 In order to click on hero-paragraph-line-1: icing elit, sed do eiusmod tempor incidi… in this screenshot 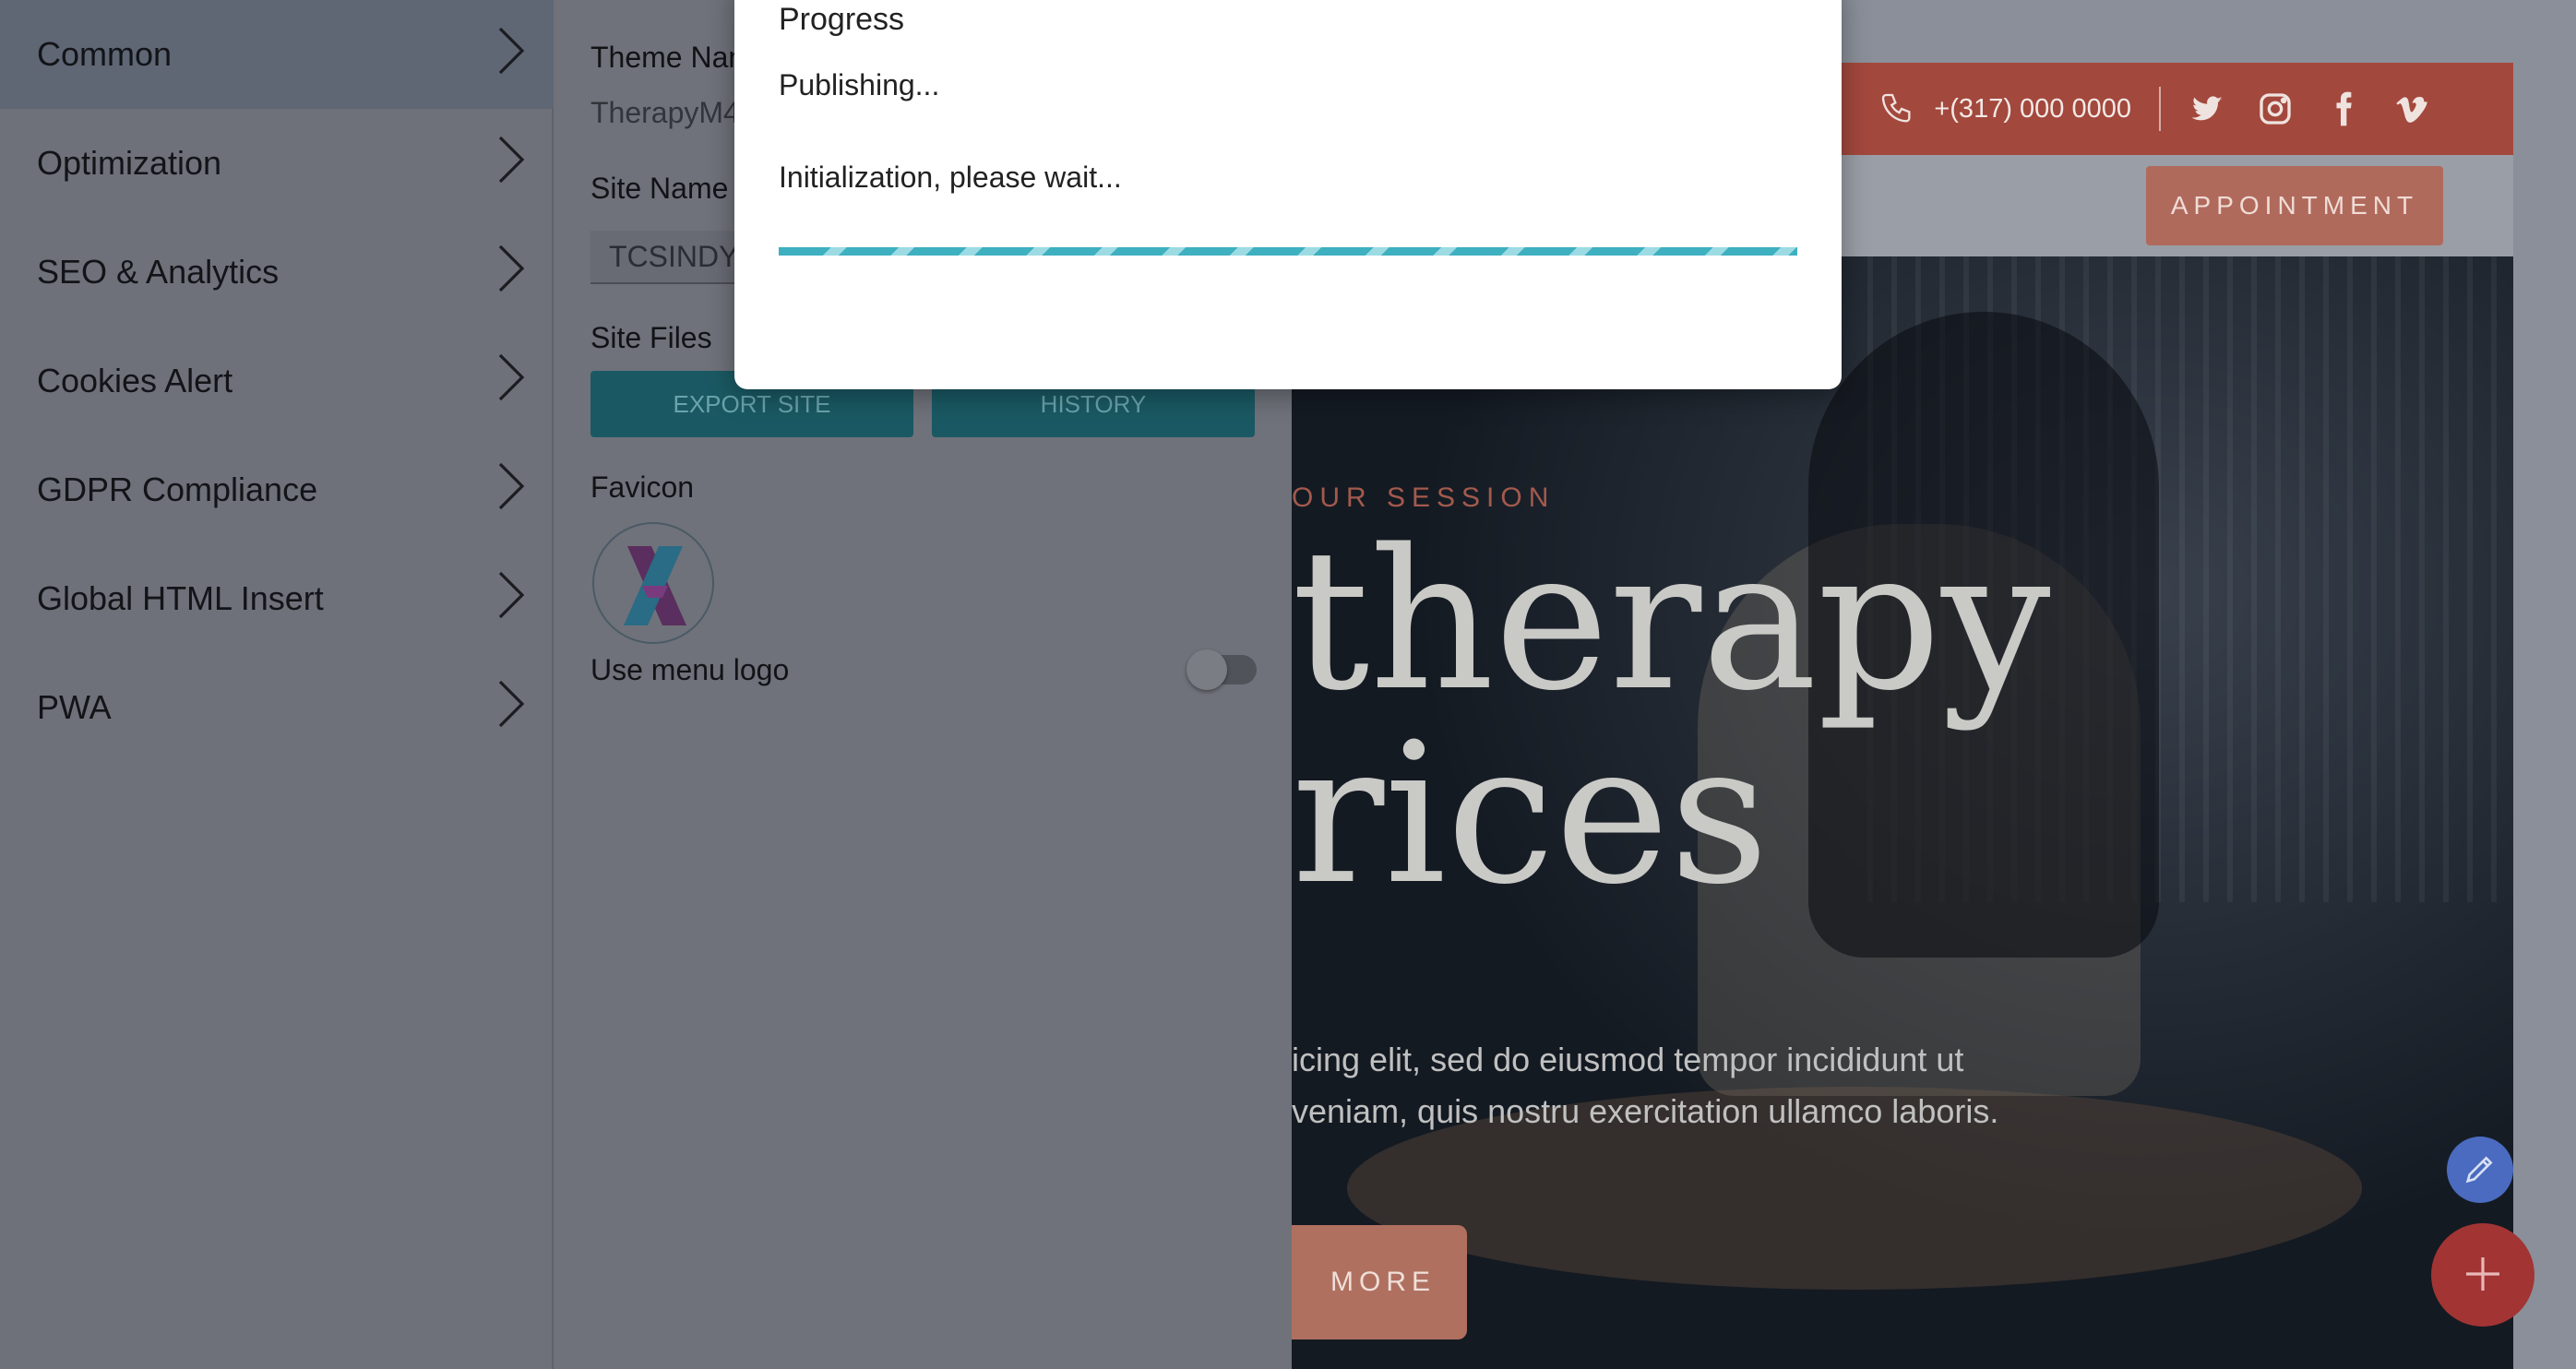, I will do `click(1628, 1059)`.